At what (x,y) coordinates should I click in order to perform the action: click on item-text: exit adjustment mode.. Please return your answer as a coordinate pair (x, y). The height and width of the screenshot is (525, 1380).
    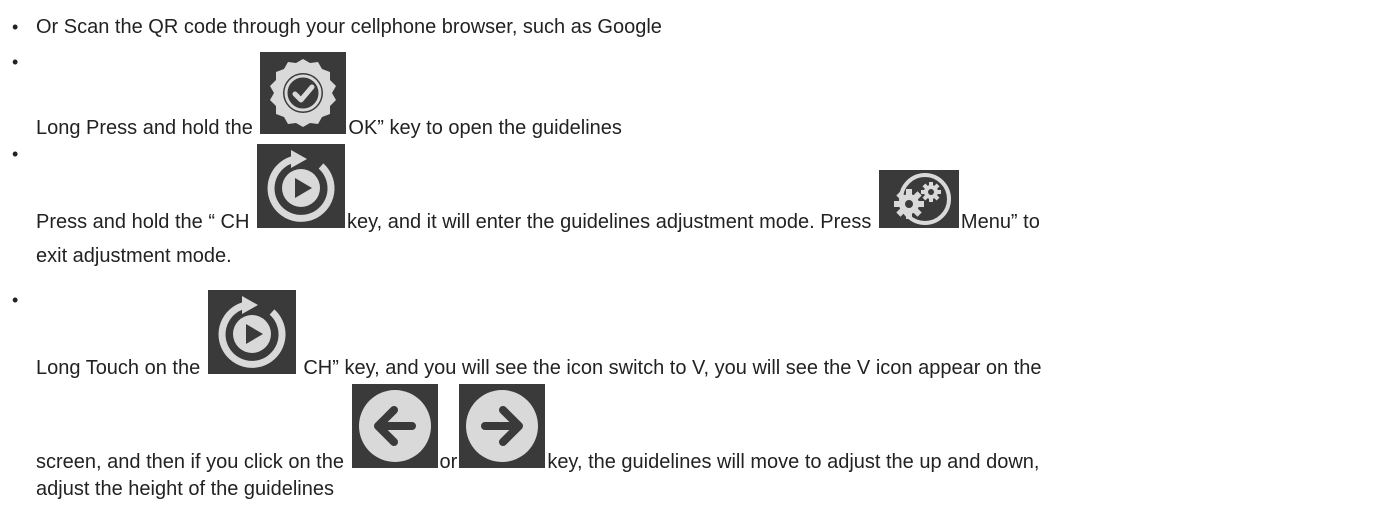
    Looking at the image, I should click on (134, 256).